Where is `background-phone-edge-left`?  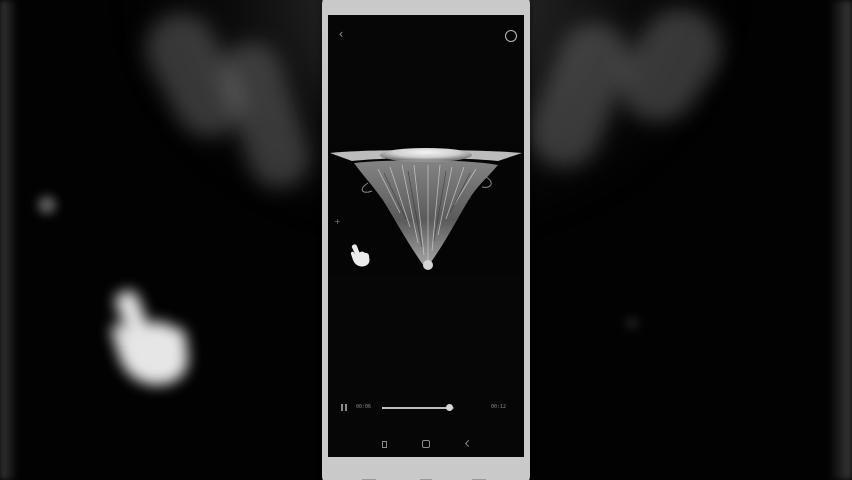 background-phone-edge-left is located at coordinates (9, 240).